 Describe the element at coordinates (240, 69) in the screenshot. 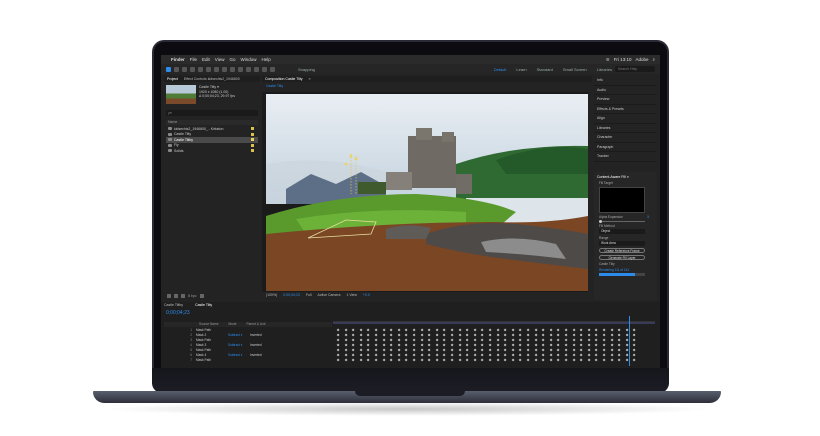

I see `text-tool-icon` at that location.